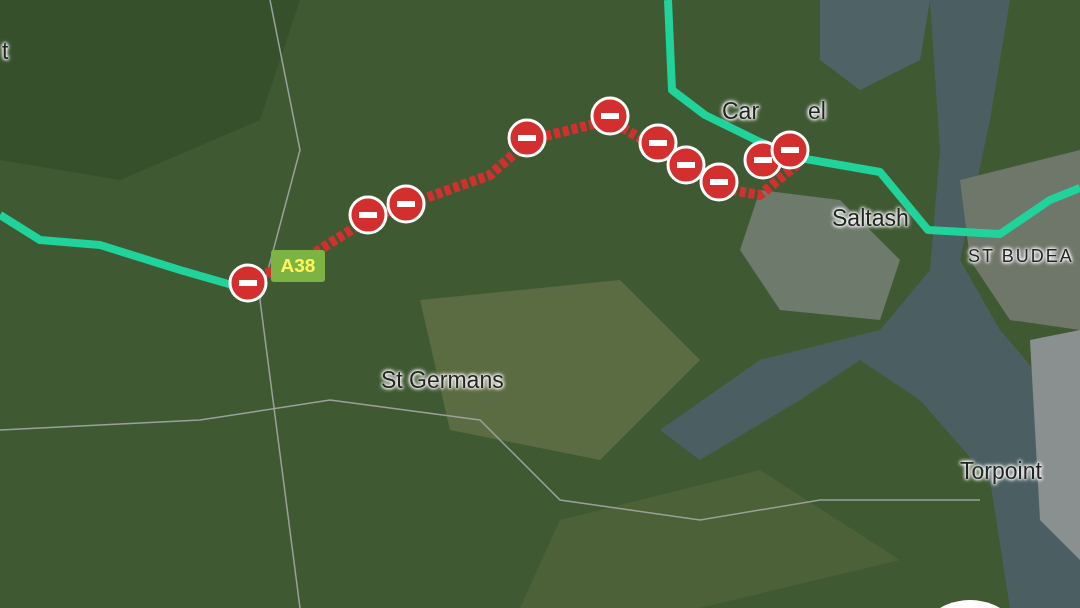 Image resolution: width=1080 pixels, height=608 pixels. What do you see at coordinates (298, 266) in the screenshot?
I see `road-number-label: A38` at bounding box center [298, 266].